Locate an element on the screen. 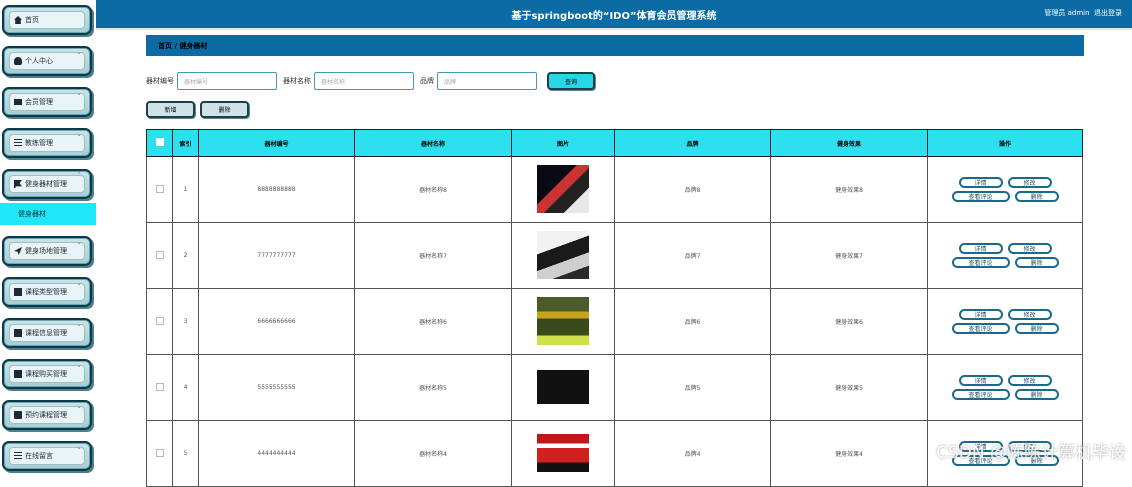 This screenshot has height=487, width=1132. row-index: 2 is located at coordinates (185, 255).